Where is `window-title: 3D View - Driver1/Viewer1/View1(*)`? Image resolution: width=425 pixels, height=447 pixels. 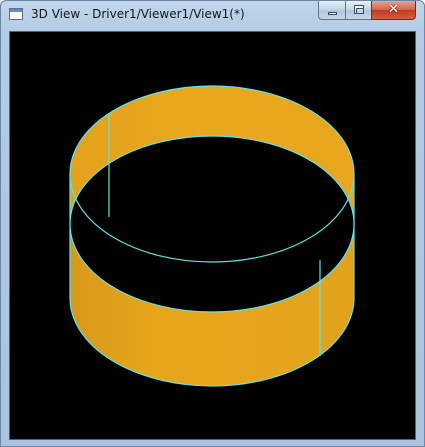 window-title: 3D View - Driver1/Viewer1/View1(*) is located at coordinates (138, 14).